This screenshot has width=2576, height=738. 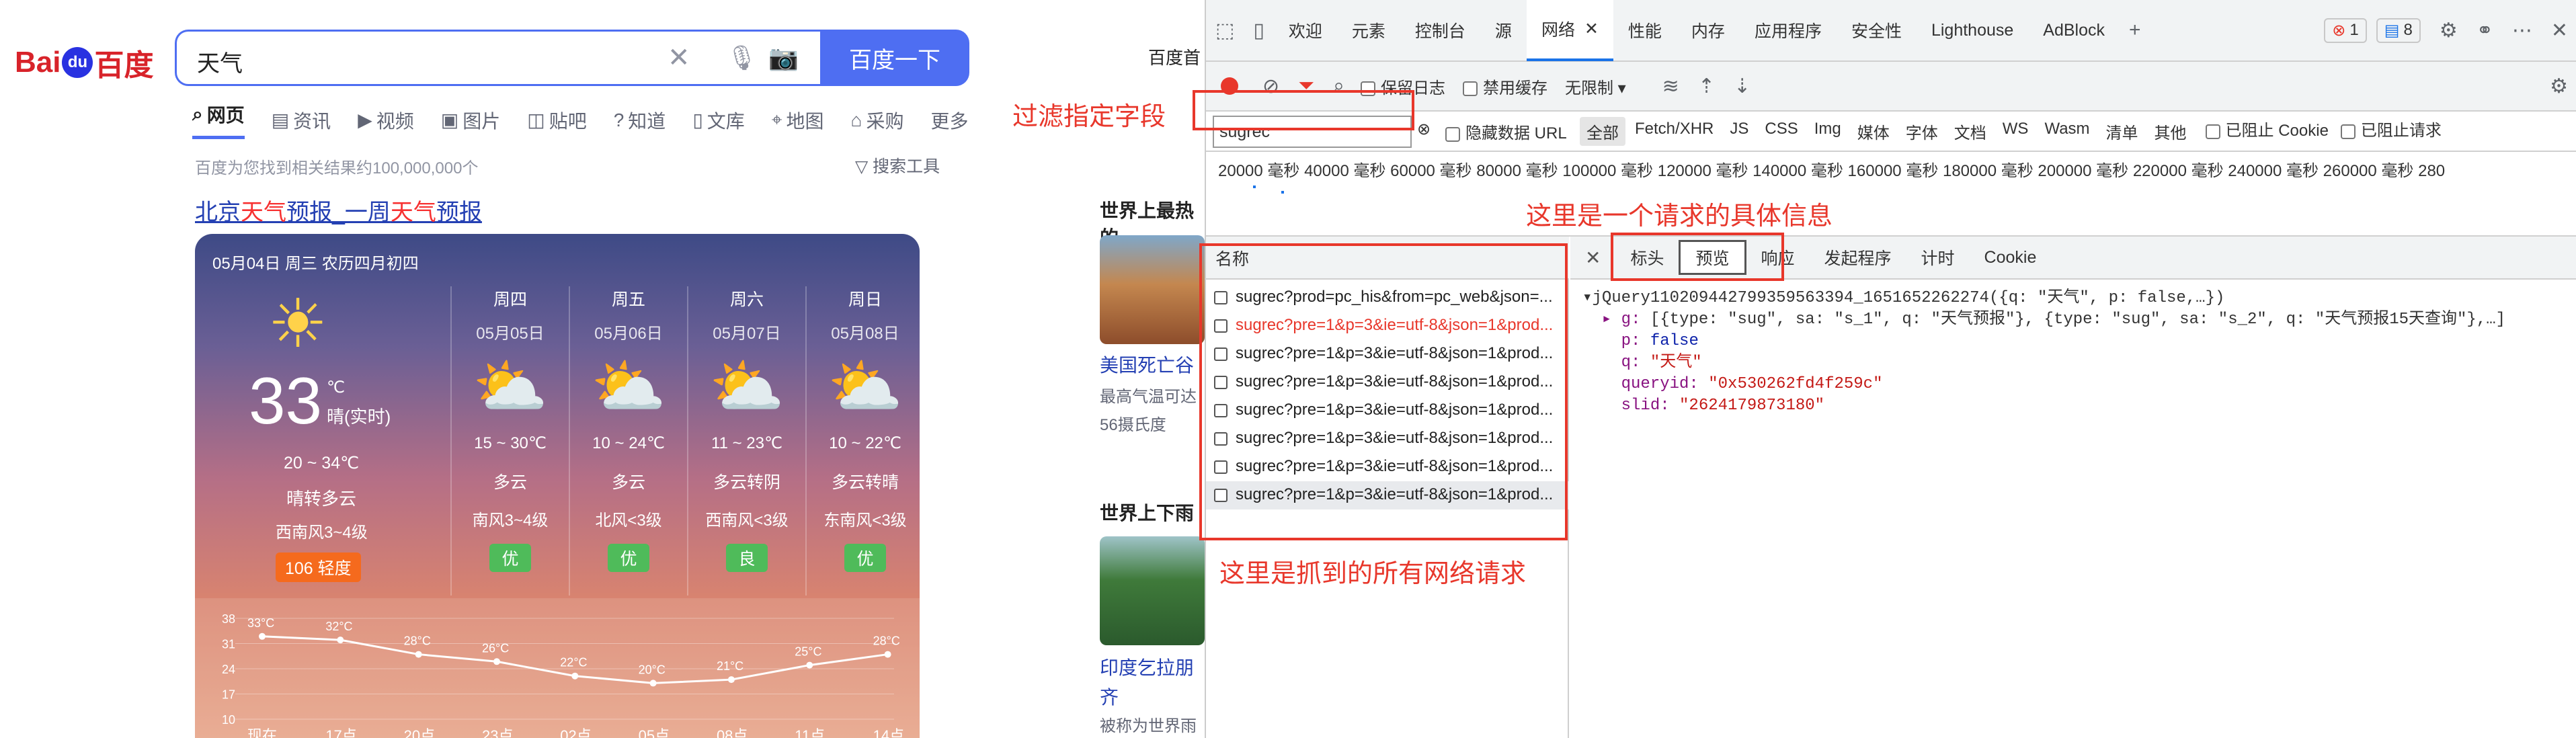 I want to click on baidu-logo: Bai du 百度, so click(x=84, y=62).